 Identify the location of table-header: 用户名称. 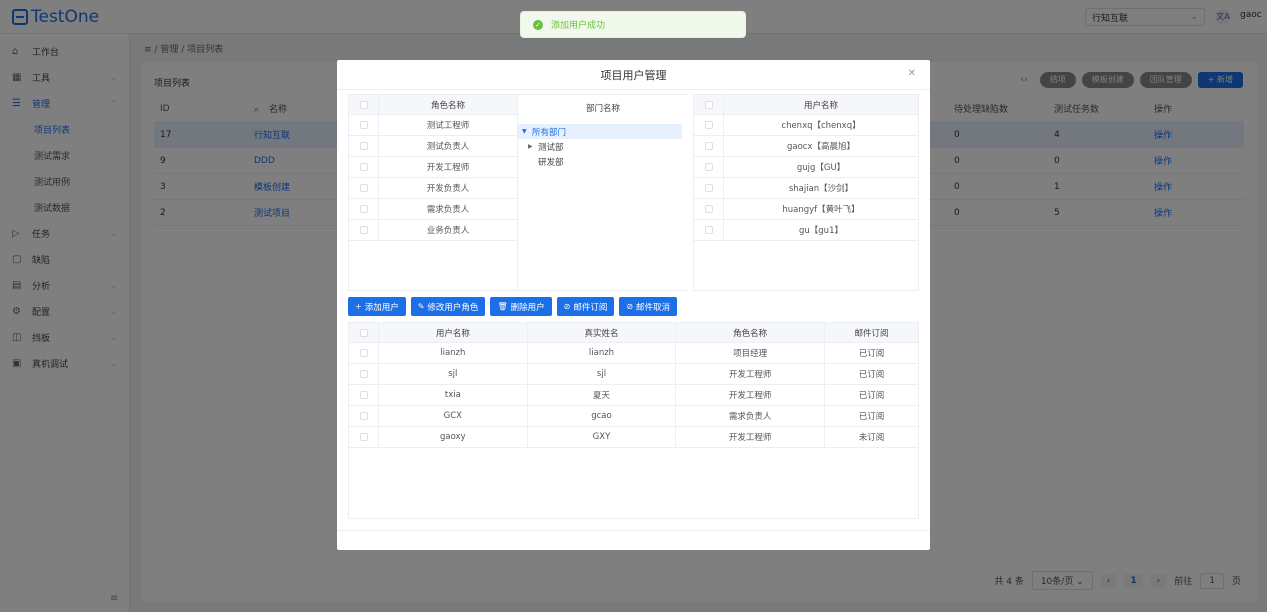
(806, 105).